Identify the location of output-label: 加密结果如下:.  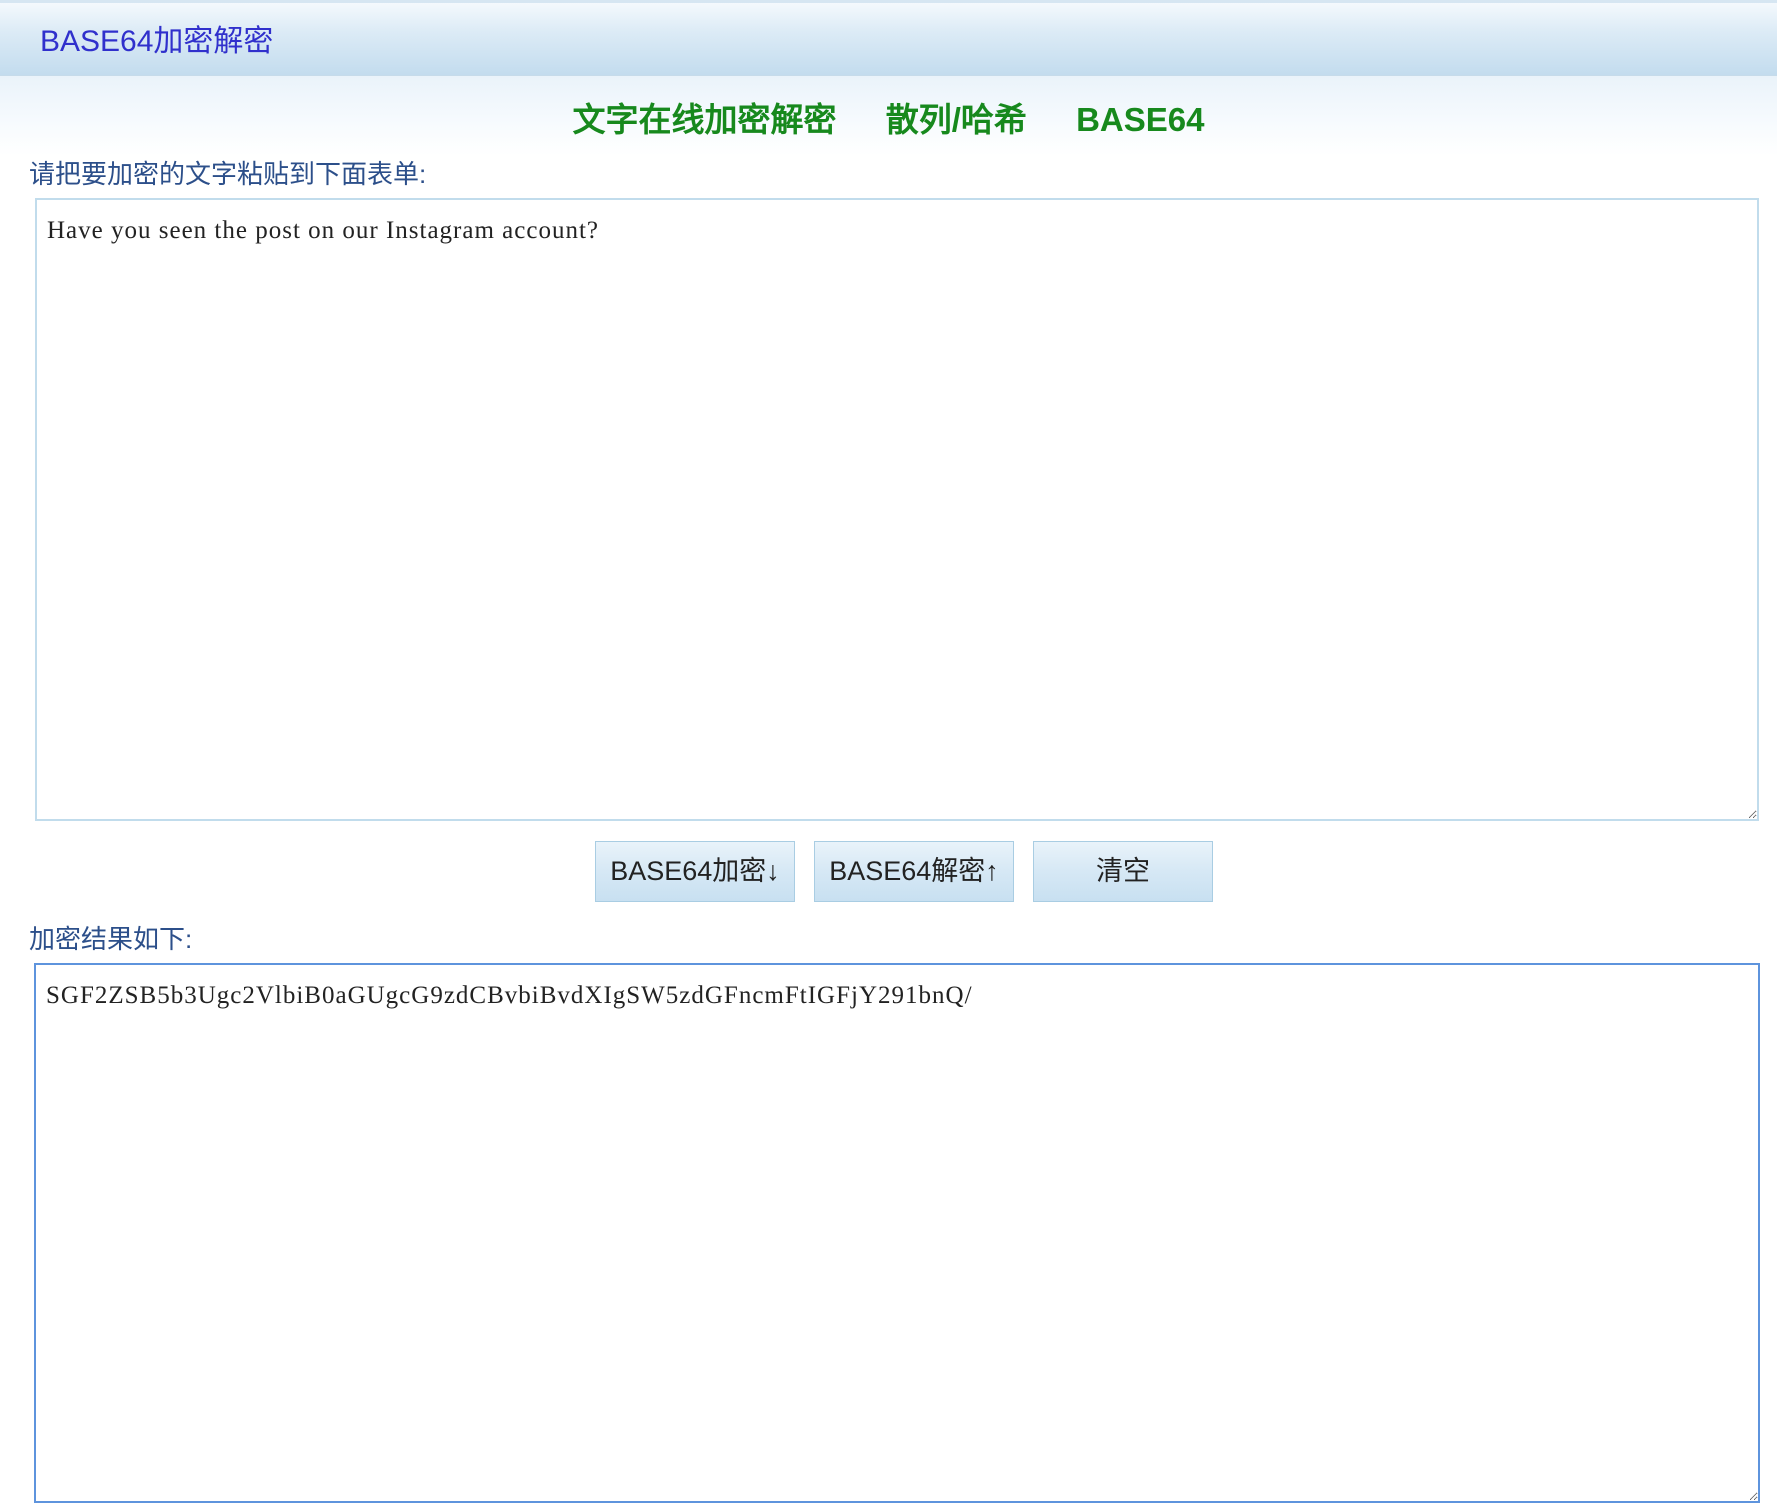
(111, 939).